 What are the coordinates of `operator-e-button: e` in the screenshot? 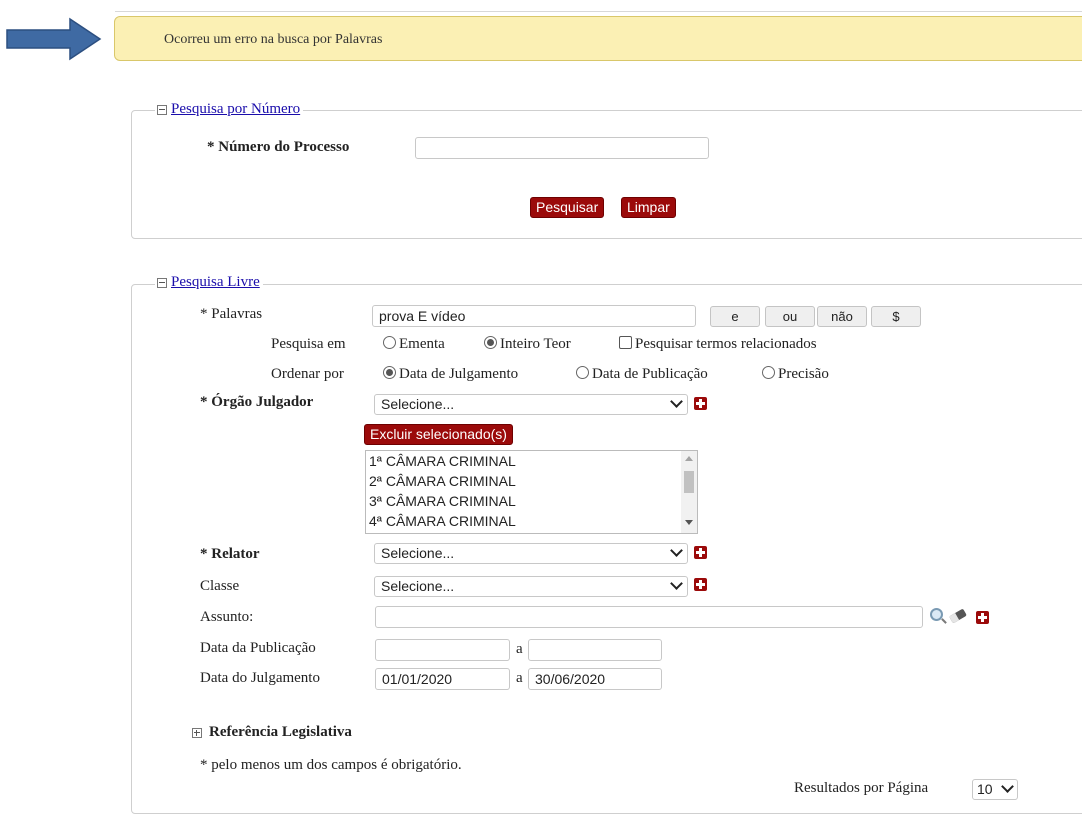 It's located at (735, 316).